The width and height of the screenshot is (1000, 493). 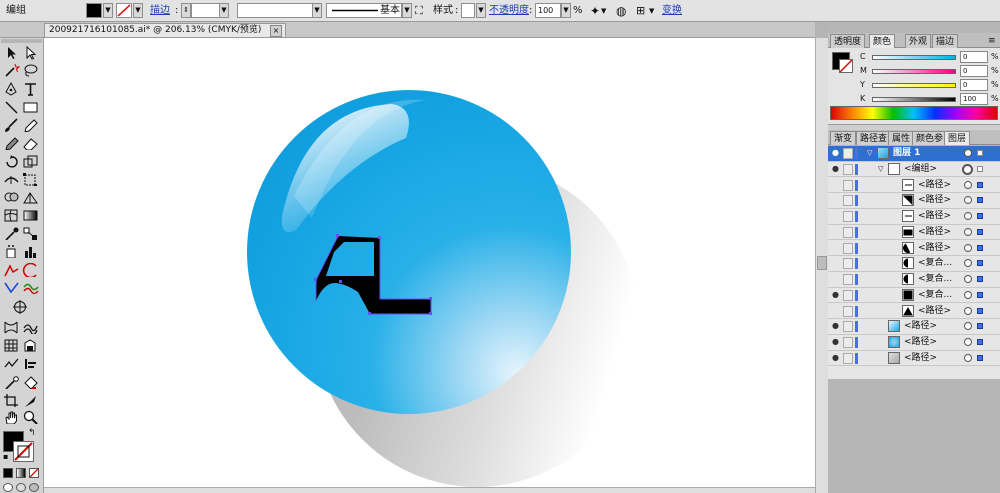 What do you see at coordinates (11, 363) in the screenshot?
I see `scatter-graph-tool-icon` at bounding box center [11, 363].